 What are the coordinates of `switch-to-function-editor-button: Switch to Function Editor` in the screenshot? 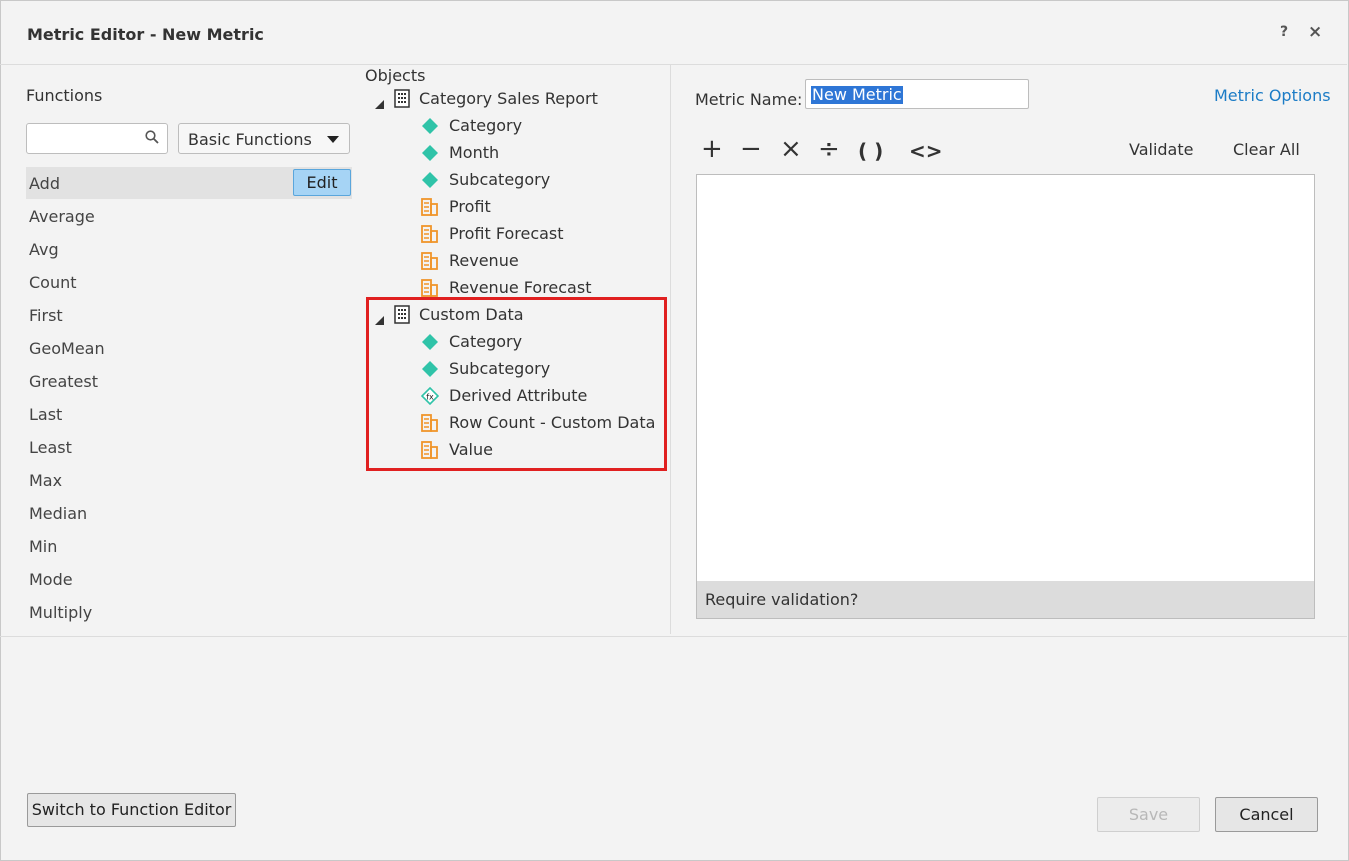 It's located at (131, 810).